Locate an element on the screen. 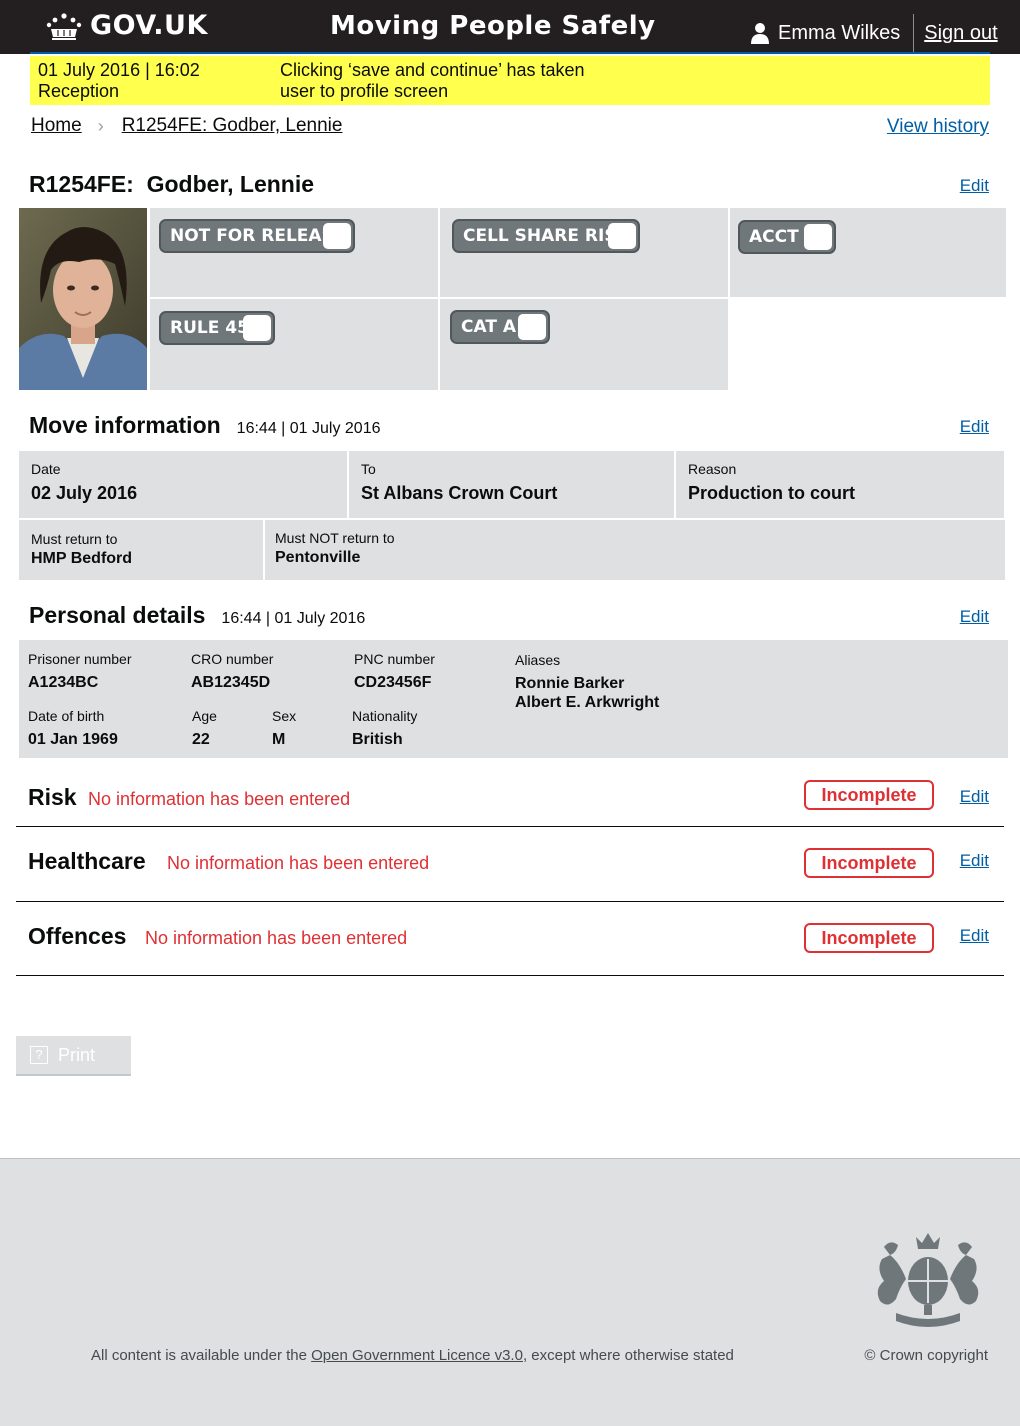 The width and height of the screenshot is (1020, 1426). move-timestamp: 16:44 | 01 July 2016 is located at coordinates (308, 428).